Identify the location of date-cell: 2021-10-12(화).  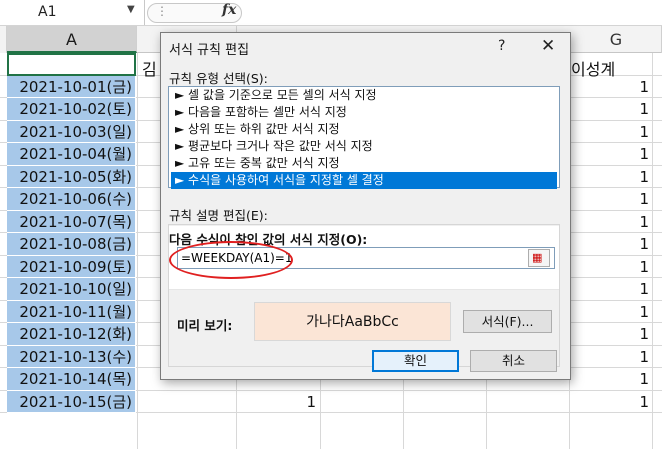
(71, 334).